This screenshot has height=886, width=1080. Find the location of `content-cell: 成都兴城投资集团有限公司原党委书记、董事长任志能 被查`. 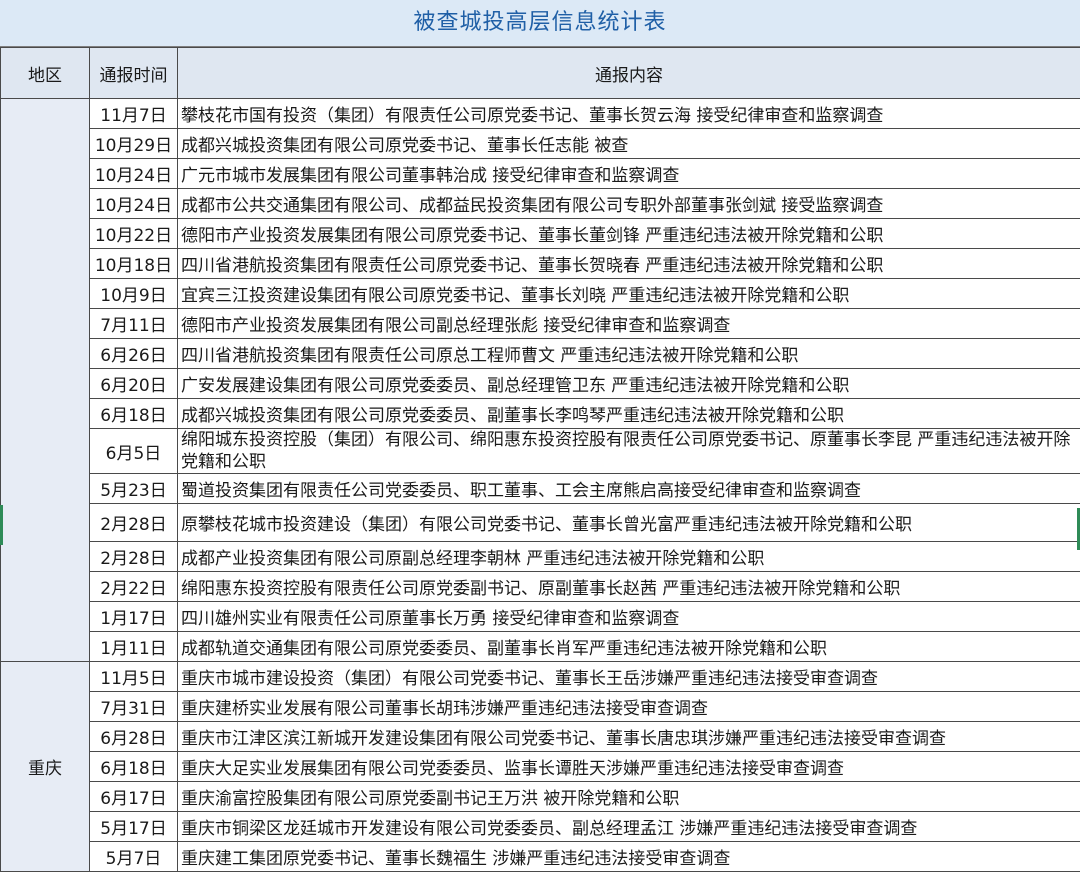

content-cell: 成都兴城投资集团有限公司原党委书记、董事长任志能 被查 is located at coordinates (628, 143).